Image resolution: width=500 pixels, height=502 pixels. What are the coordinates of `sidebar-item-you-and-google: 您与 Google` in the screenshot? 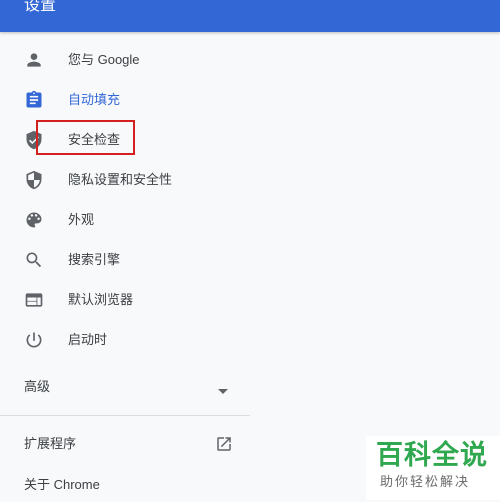 It's located at (125, 60).